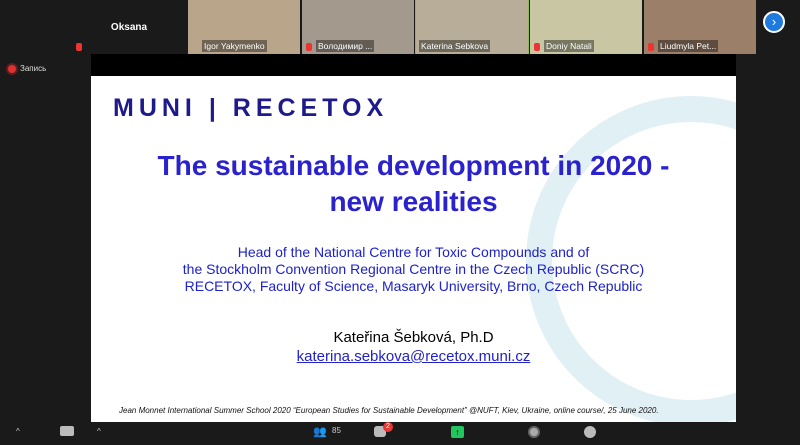  Describe the element at coordinates (457, 432) in the screenshot. I see `share-screen-icon: ↑` at that location.